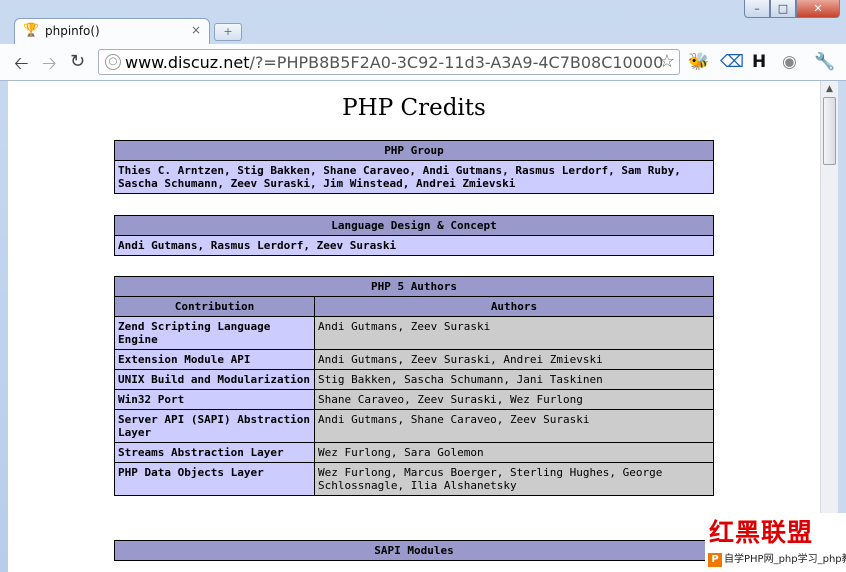 Image resolution: width=846 pixels, height=572 pixels. Describe the element at coordinates (514, 333) in the screenshot. I see `authors-cell: Andi Gutmans, Zeev Suraski` at that location.